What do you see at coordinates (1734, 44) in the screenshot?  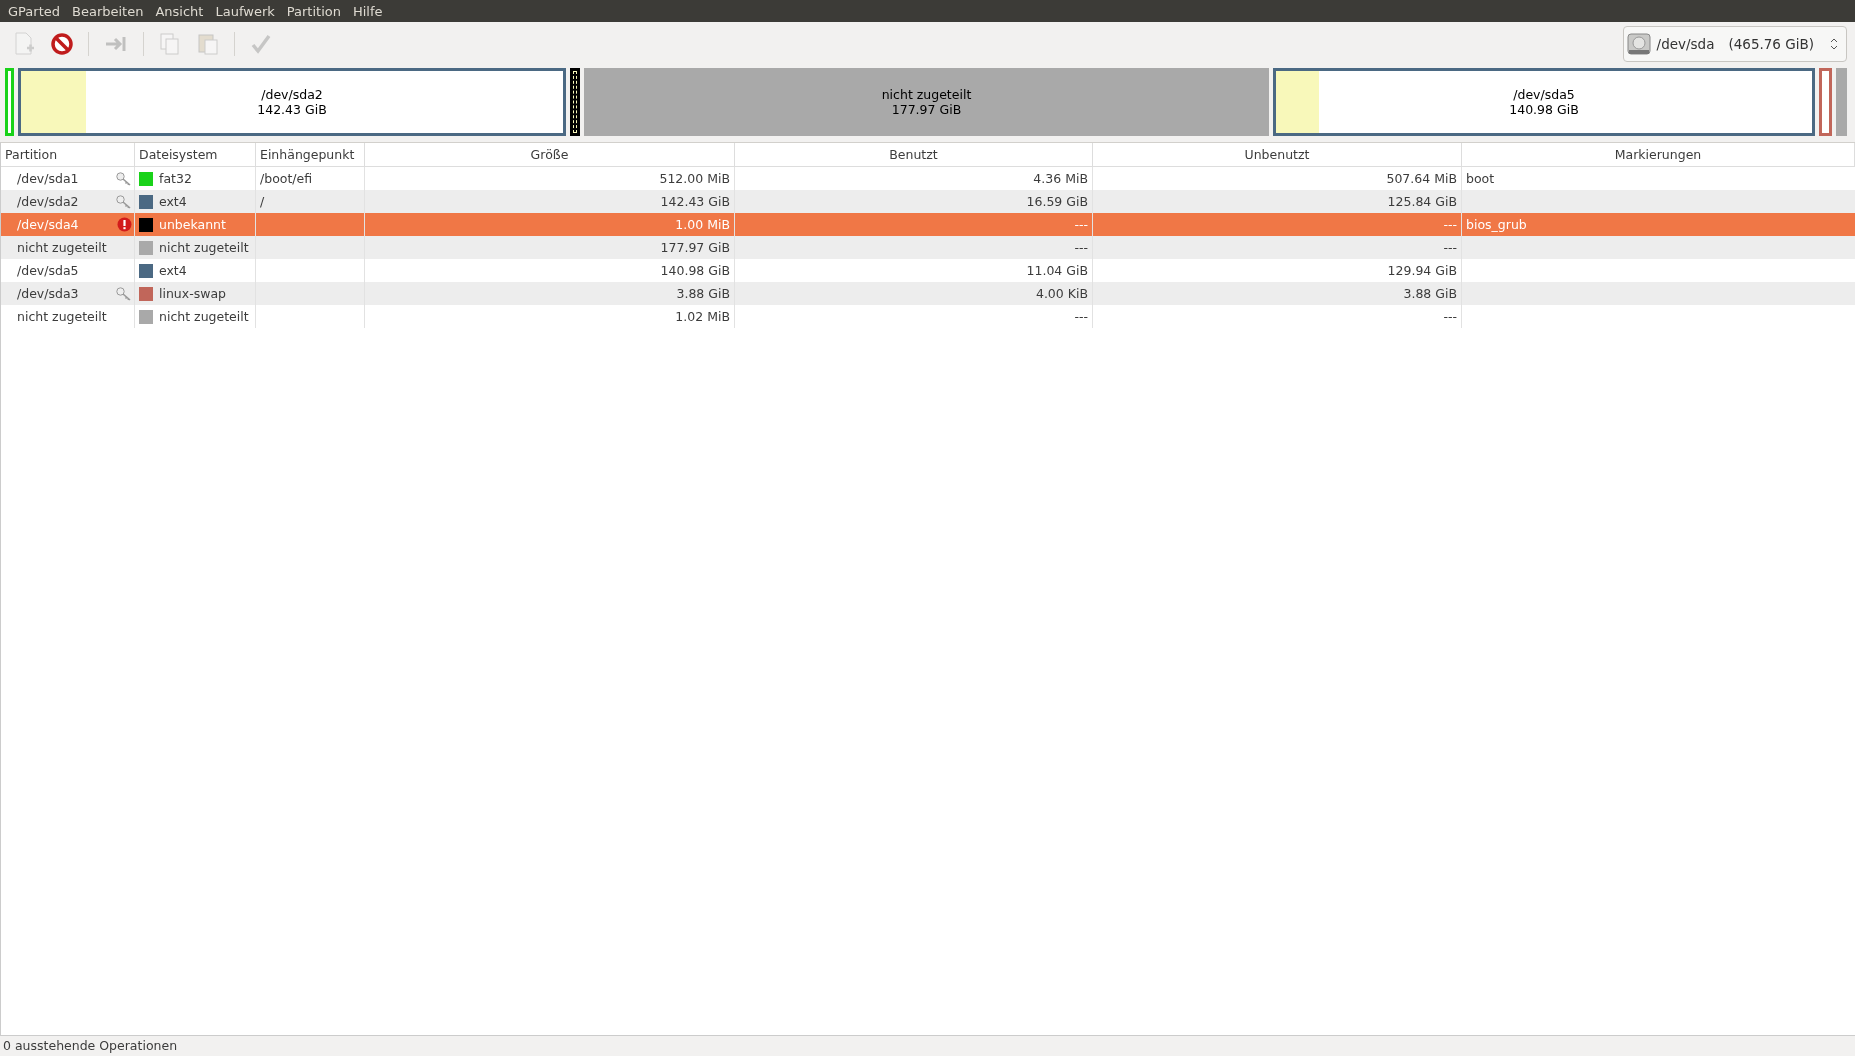 I see `device-selector: /dev/sda (465.76 GiB)` at bounding box center [1734, 44].